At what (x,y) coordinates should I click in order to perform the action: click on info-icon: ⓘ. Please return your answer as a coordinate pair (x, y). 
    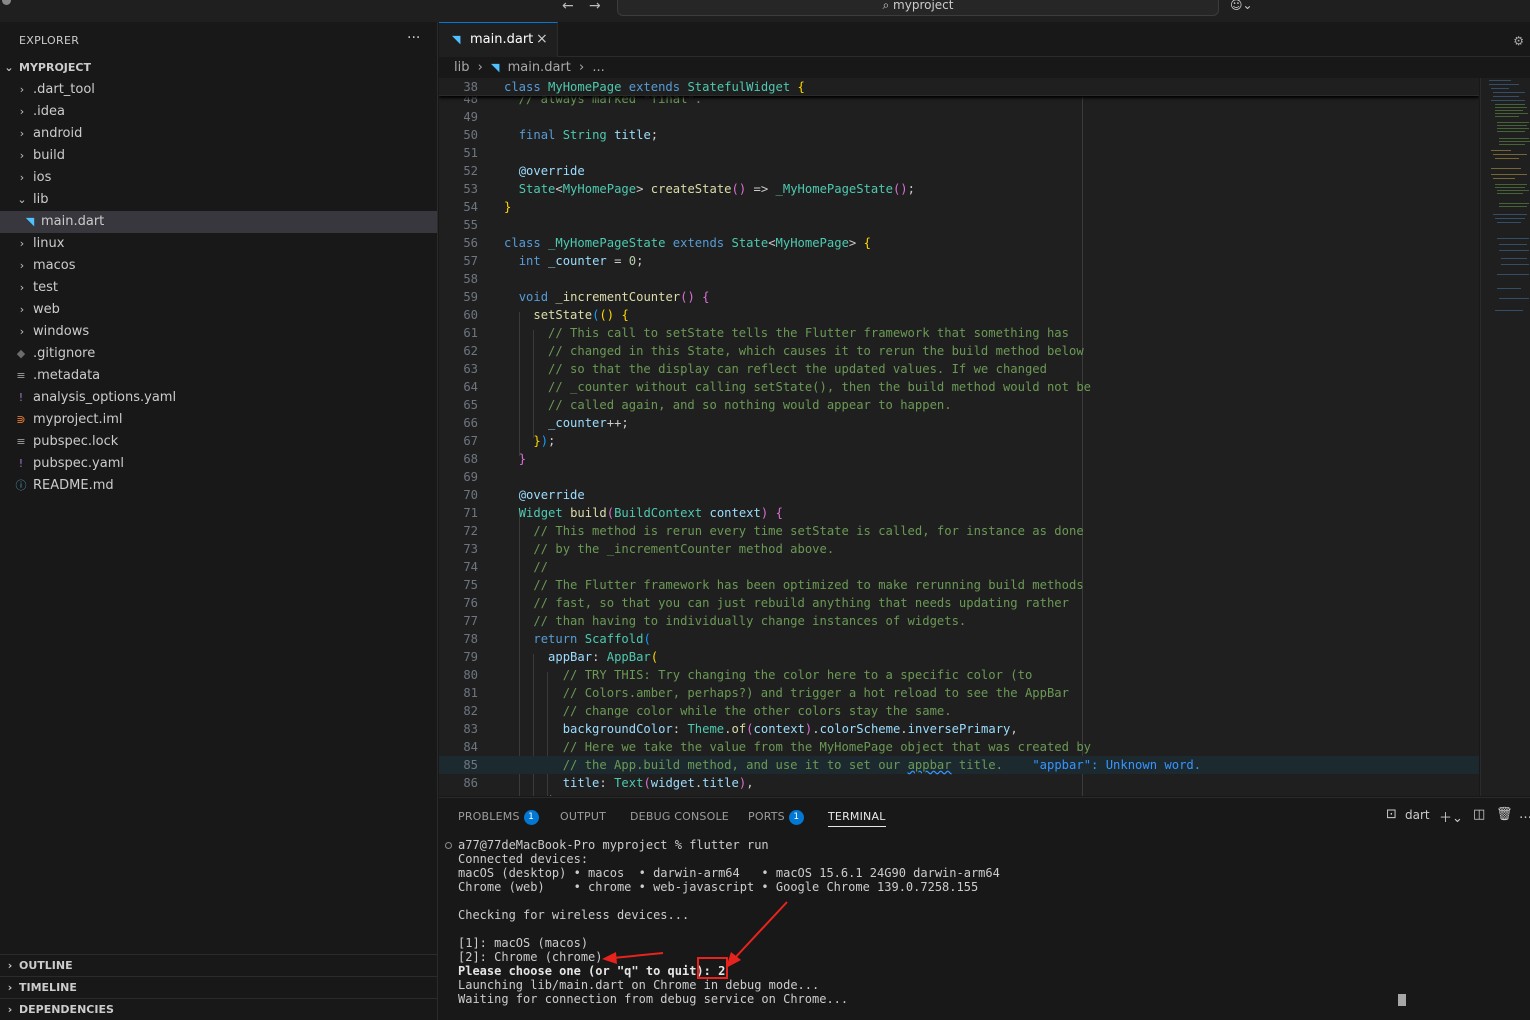
    Looking at the image, I should click on (21, 485).